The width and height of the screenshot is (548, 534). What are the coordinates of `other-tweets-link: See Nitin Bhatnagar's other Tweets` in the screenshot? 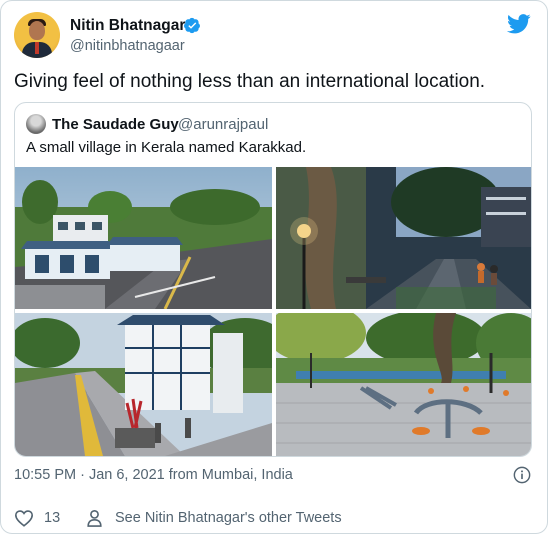 It's located at (228, 518).